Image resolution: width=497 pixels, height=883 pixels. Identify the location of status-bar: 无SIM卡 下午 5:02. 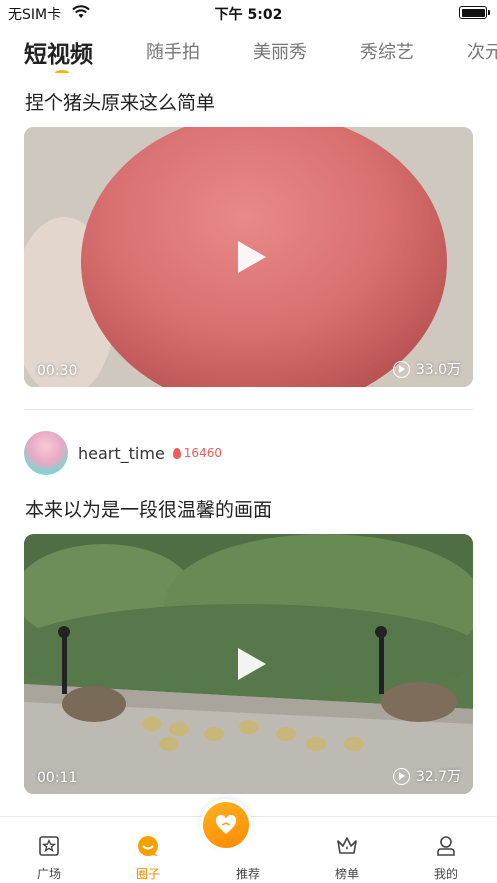
(248, 13).